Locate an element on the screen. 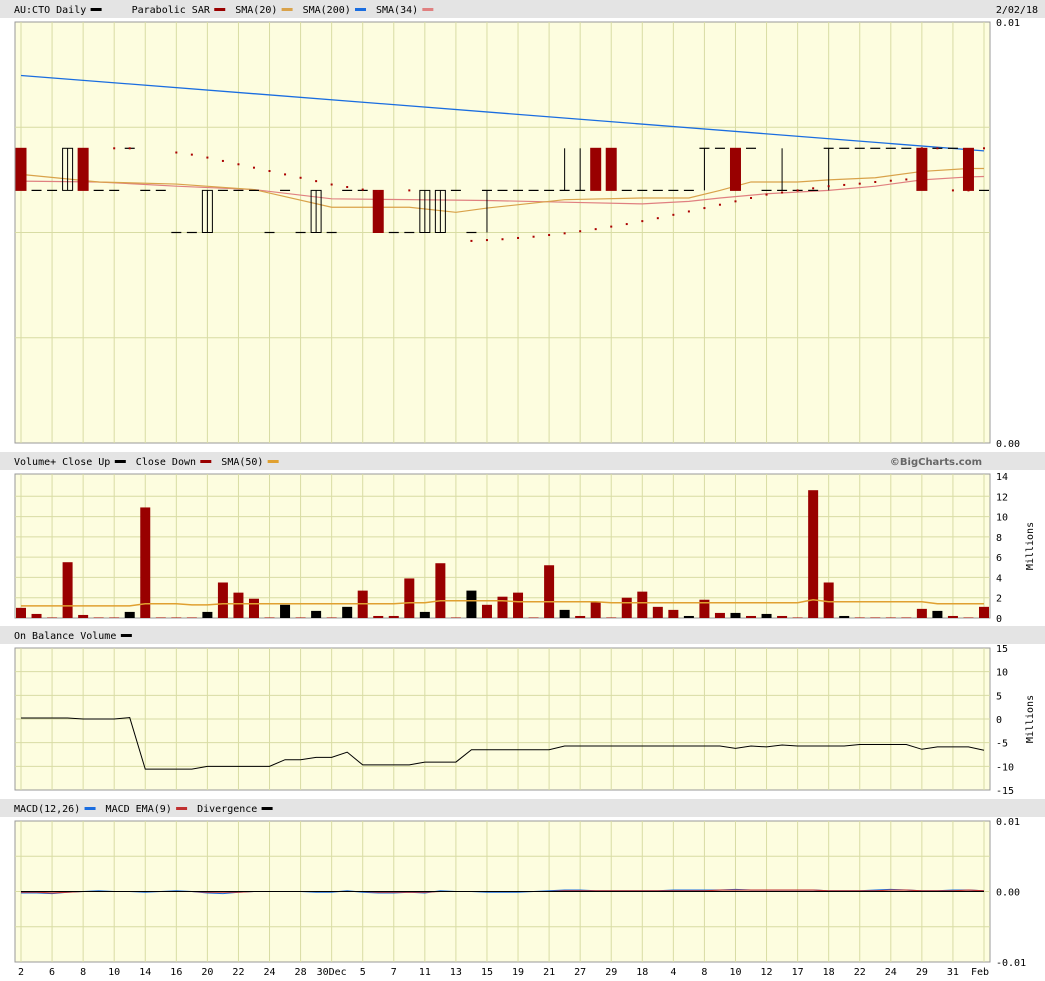 The image size is (1045, 981). obv-tick-label: 15 is located at coordinates (1002, 649).